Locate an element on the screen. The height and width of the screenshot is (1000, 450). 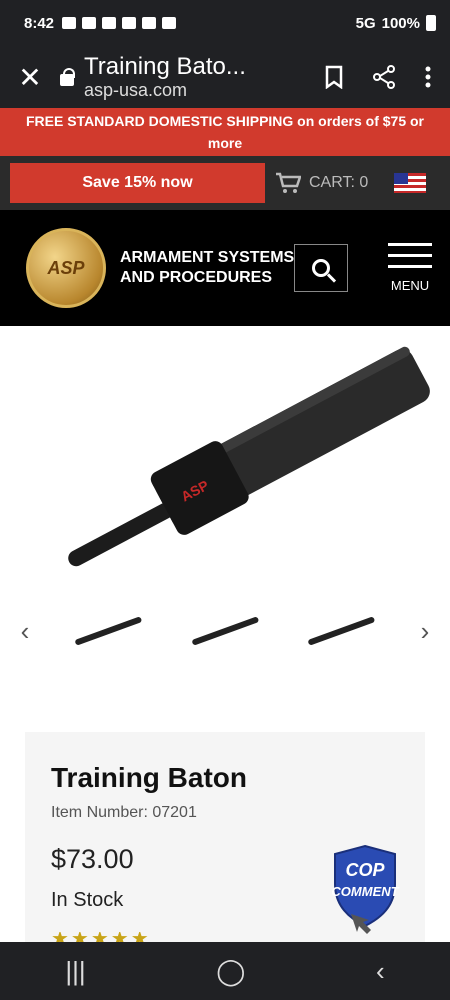
cart-link: CART: 0 is located at coordinates (321, 183).